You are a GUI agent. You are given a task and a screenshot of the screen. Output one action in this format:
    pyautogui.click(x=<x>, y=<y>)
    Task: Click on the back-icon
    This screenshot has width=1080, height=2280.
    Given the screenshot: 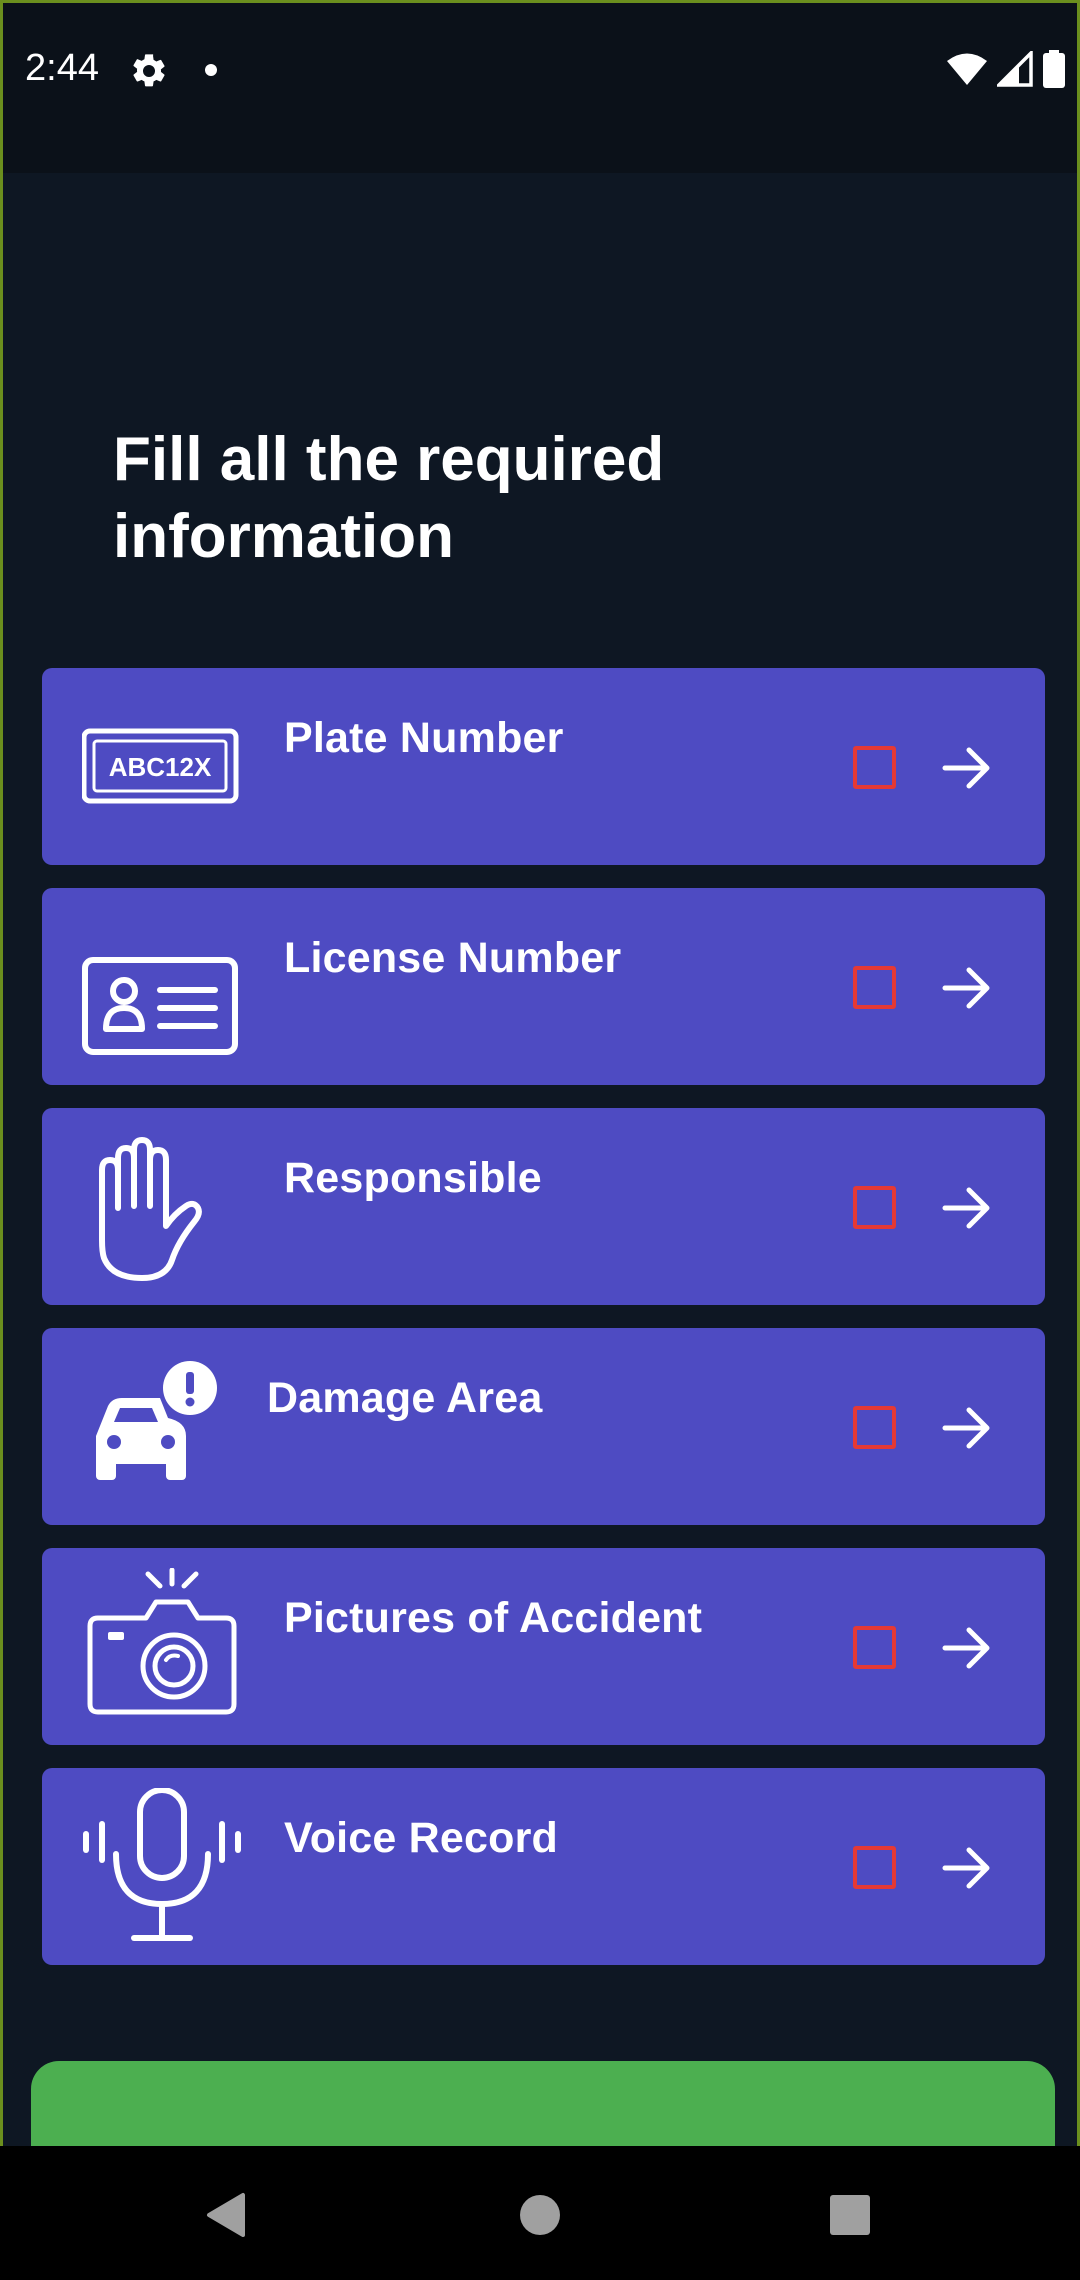 What is the action you would take?
    pyautogui.click(x=226, y=2215)
    